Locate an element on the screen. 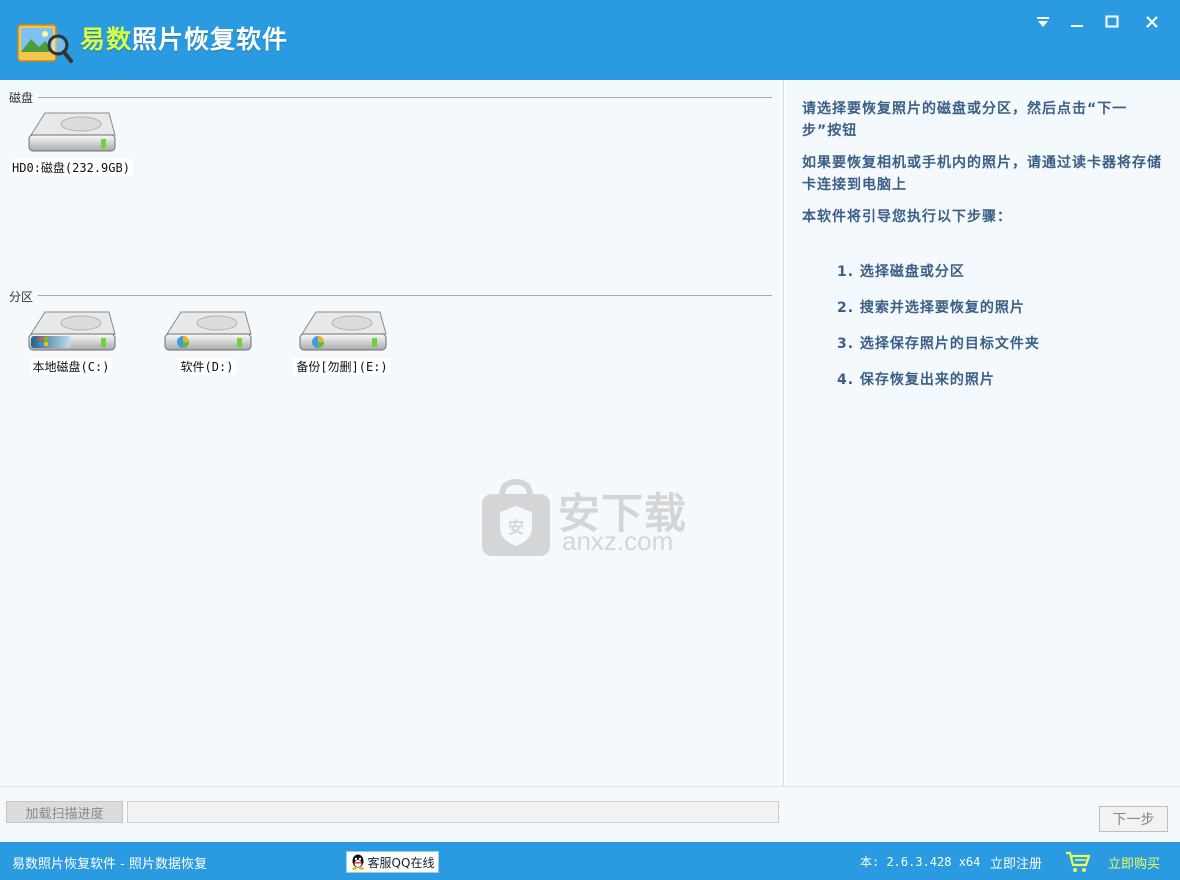 The width and height of the screenshot is (1180, 880). app-title: 易数照片恢复软件 is located at coordinates (184, 38).